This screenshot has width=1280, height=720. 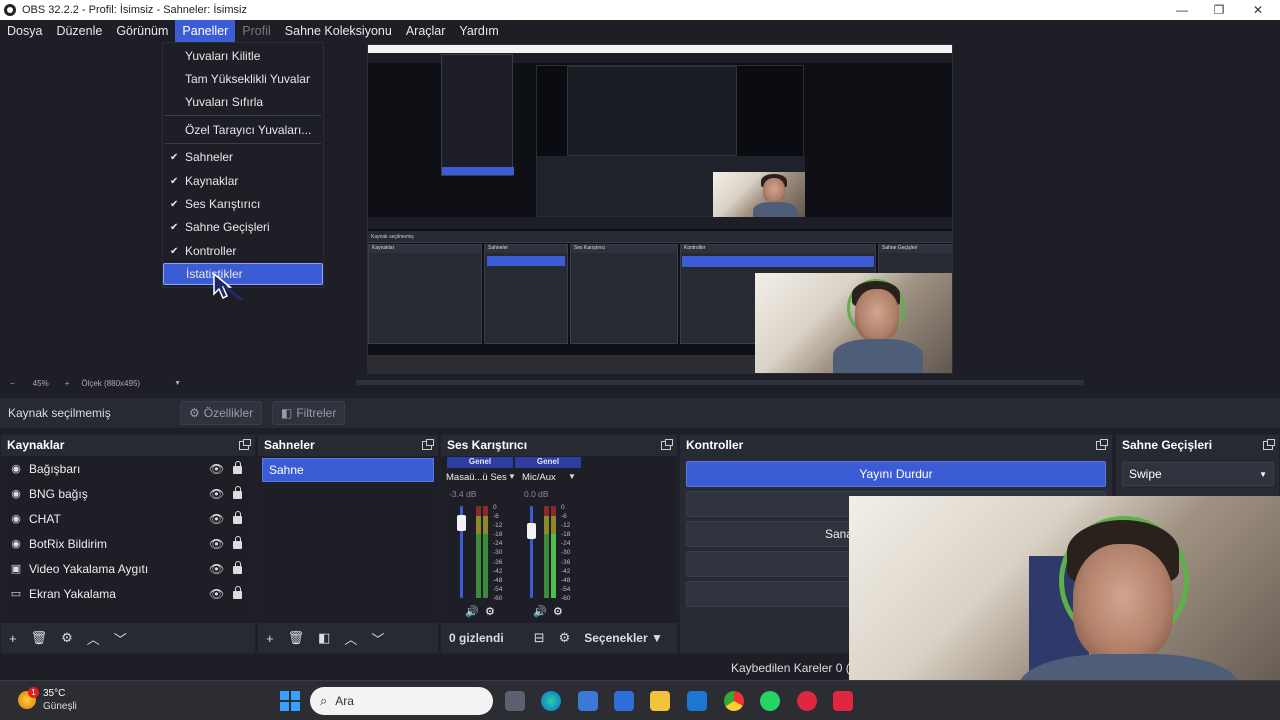 I want to click on menu-item-scene-transitions: ✔ Sahne Geçişleri, so click(x=243, y=227).